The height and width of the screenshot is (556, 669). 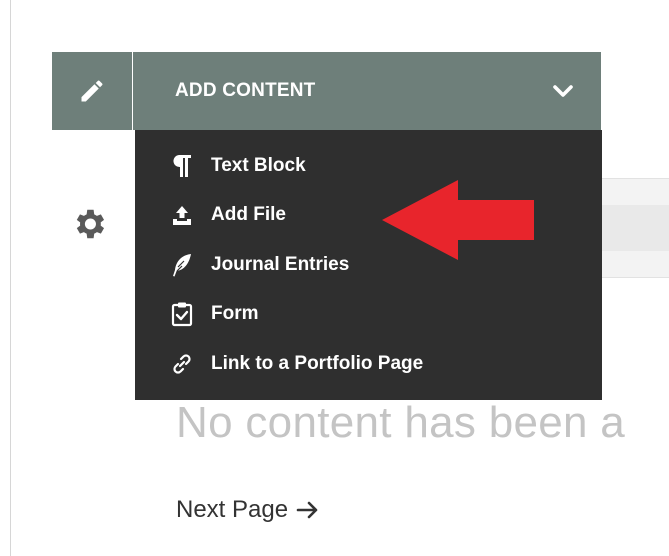 I want to click on menu-item-form: Form, so click(x=368, y=314).